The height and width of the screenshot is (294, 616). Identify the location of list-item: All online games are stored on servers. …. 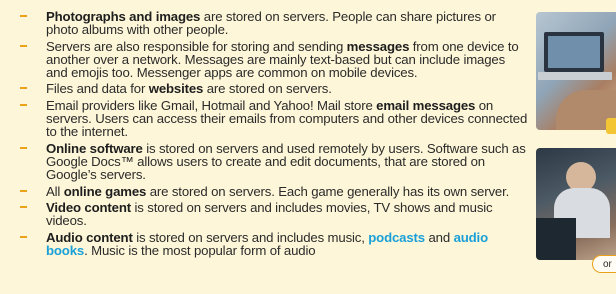
(274, 191).